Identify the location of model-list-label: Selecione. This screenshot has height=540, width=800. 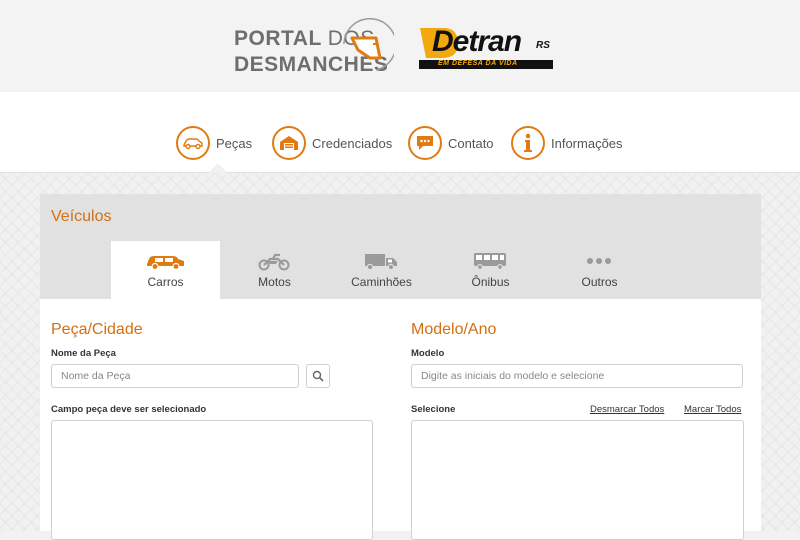
(433, 409).